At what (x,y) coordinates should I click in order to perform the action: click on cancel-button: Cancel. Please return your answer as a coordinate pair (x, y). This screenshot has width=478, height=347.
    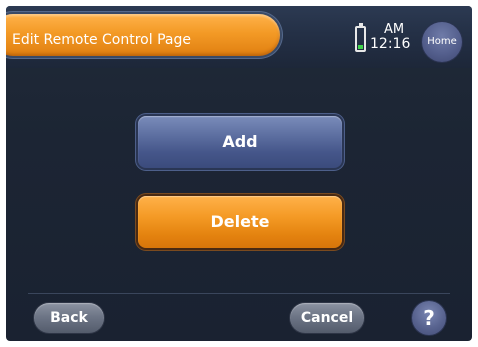
    Looking at the image, I should click on (327, 318).